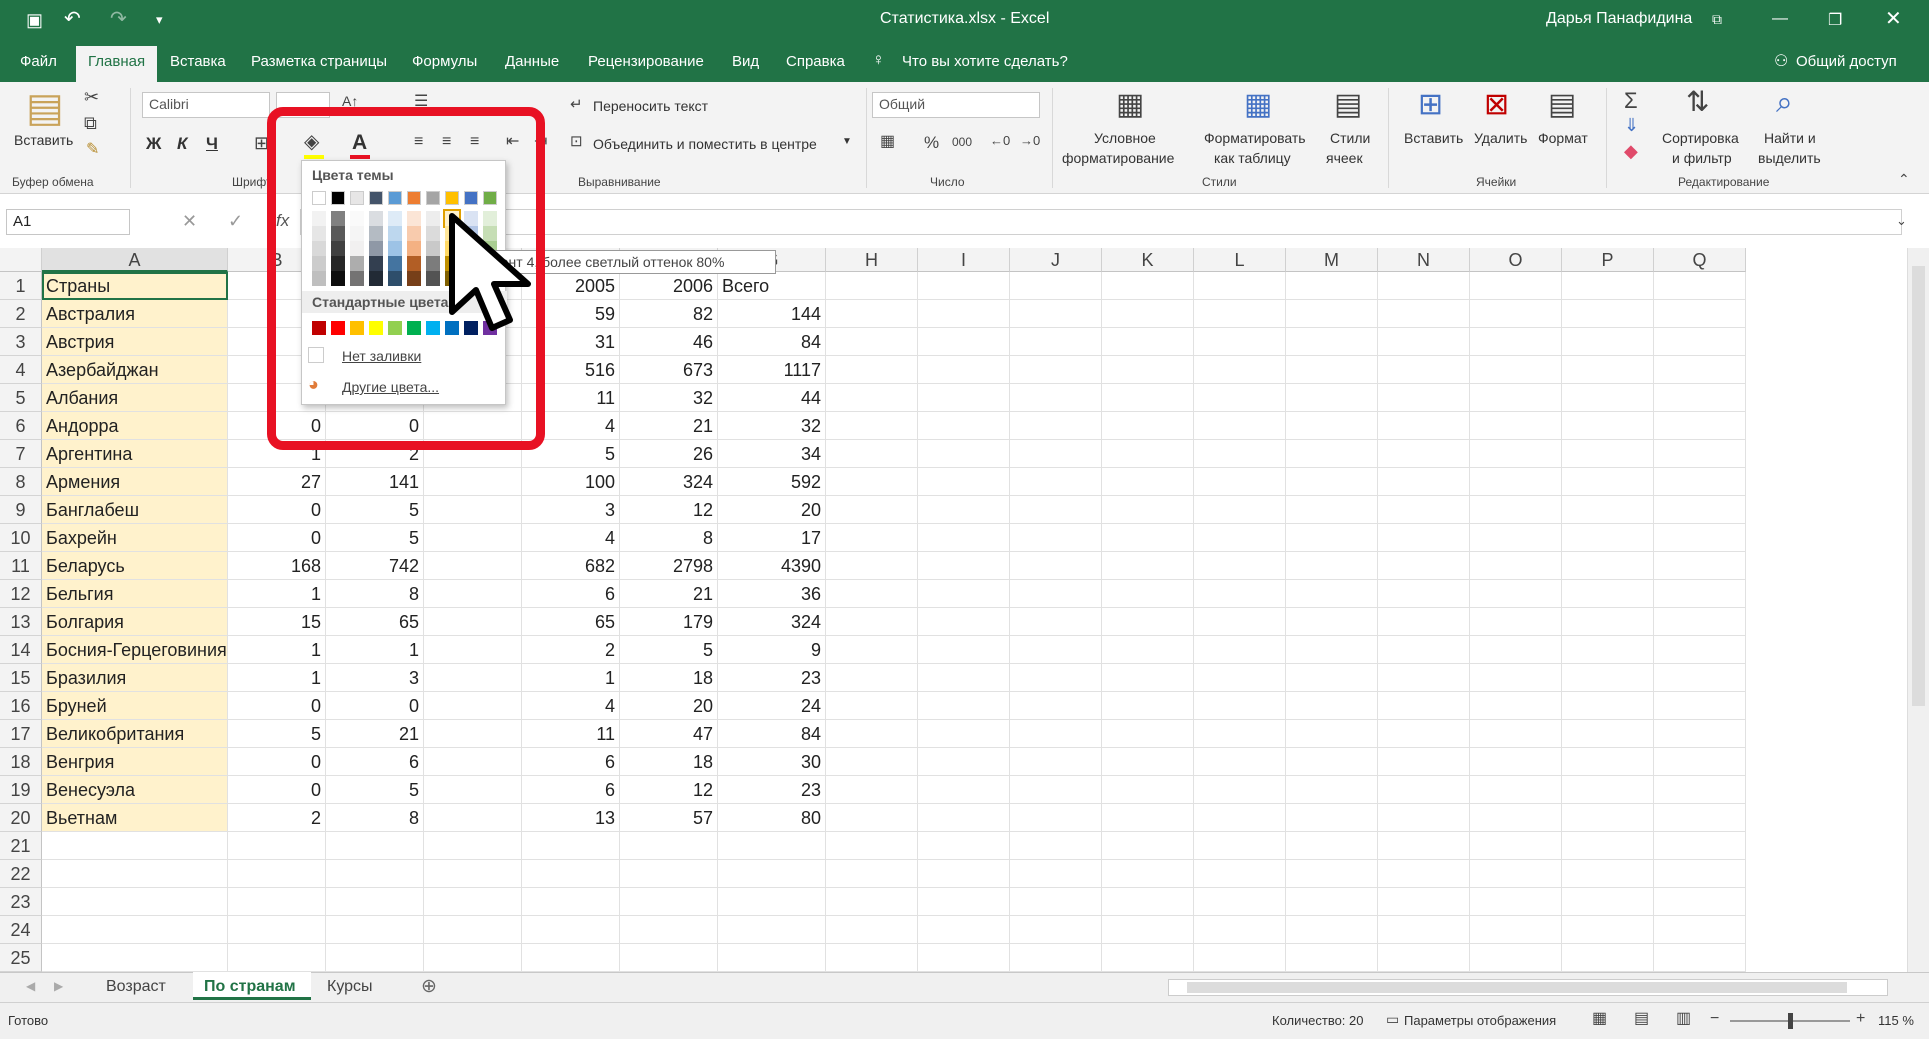  What do you see at coordinates (21, 930) in the screenshot?
I see `row-header: 24` at bounding box center [21, 930].